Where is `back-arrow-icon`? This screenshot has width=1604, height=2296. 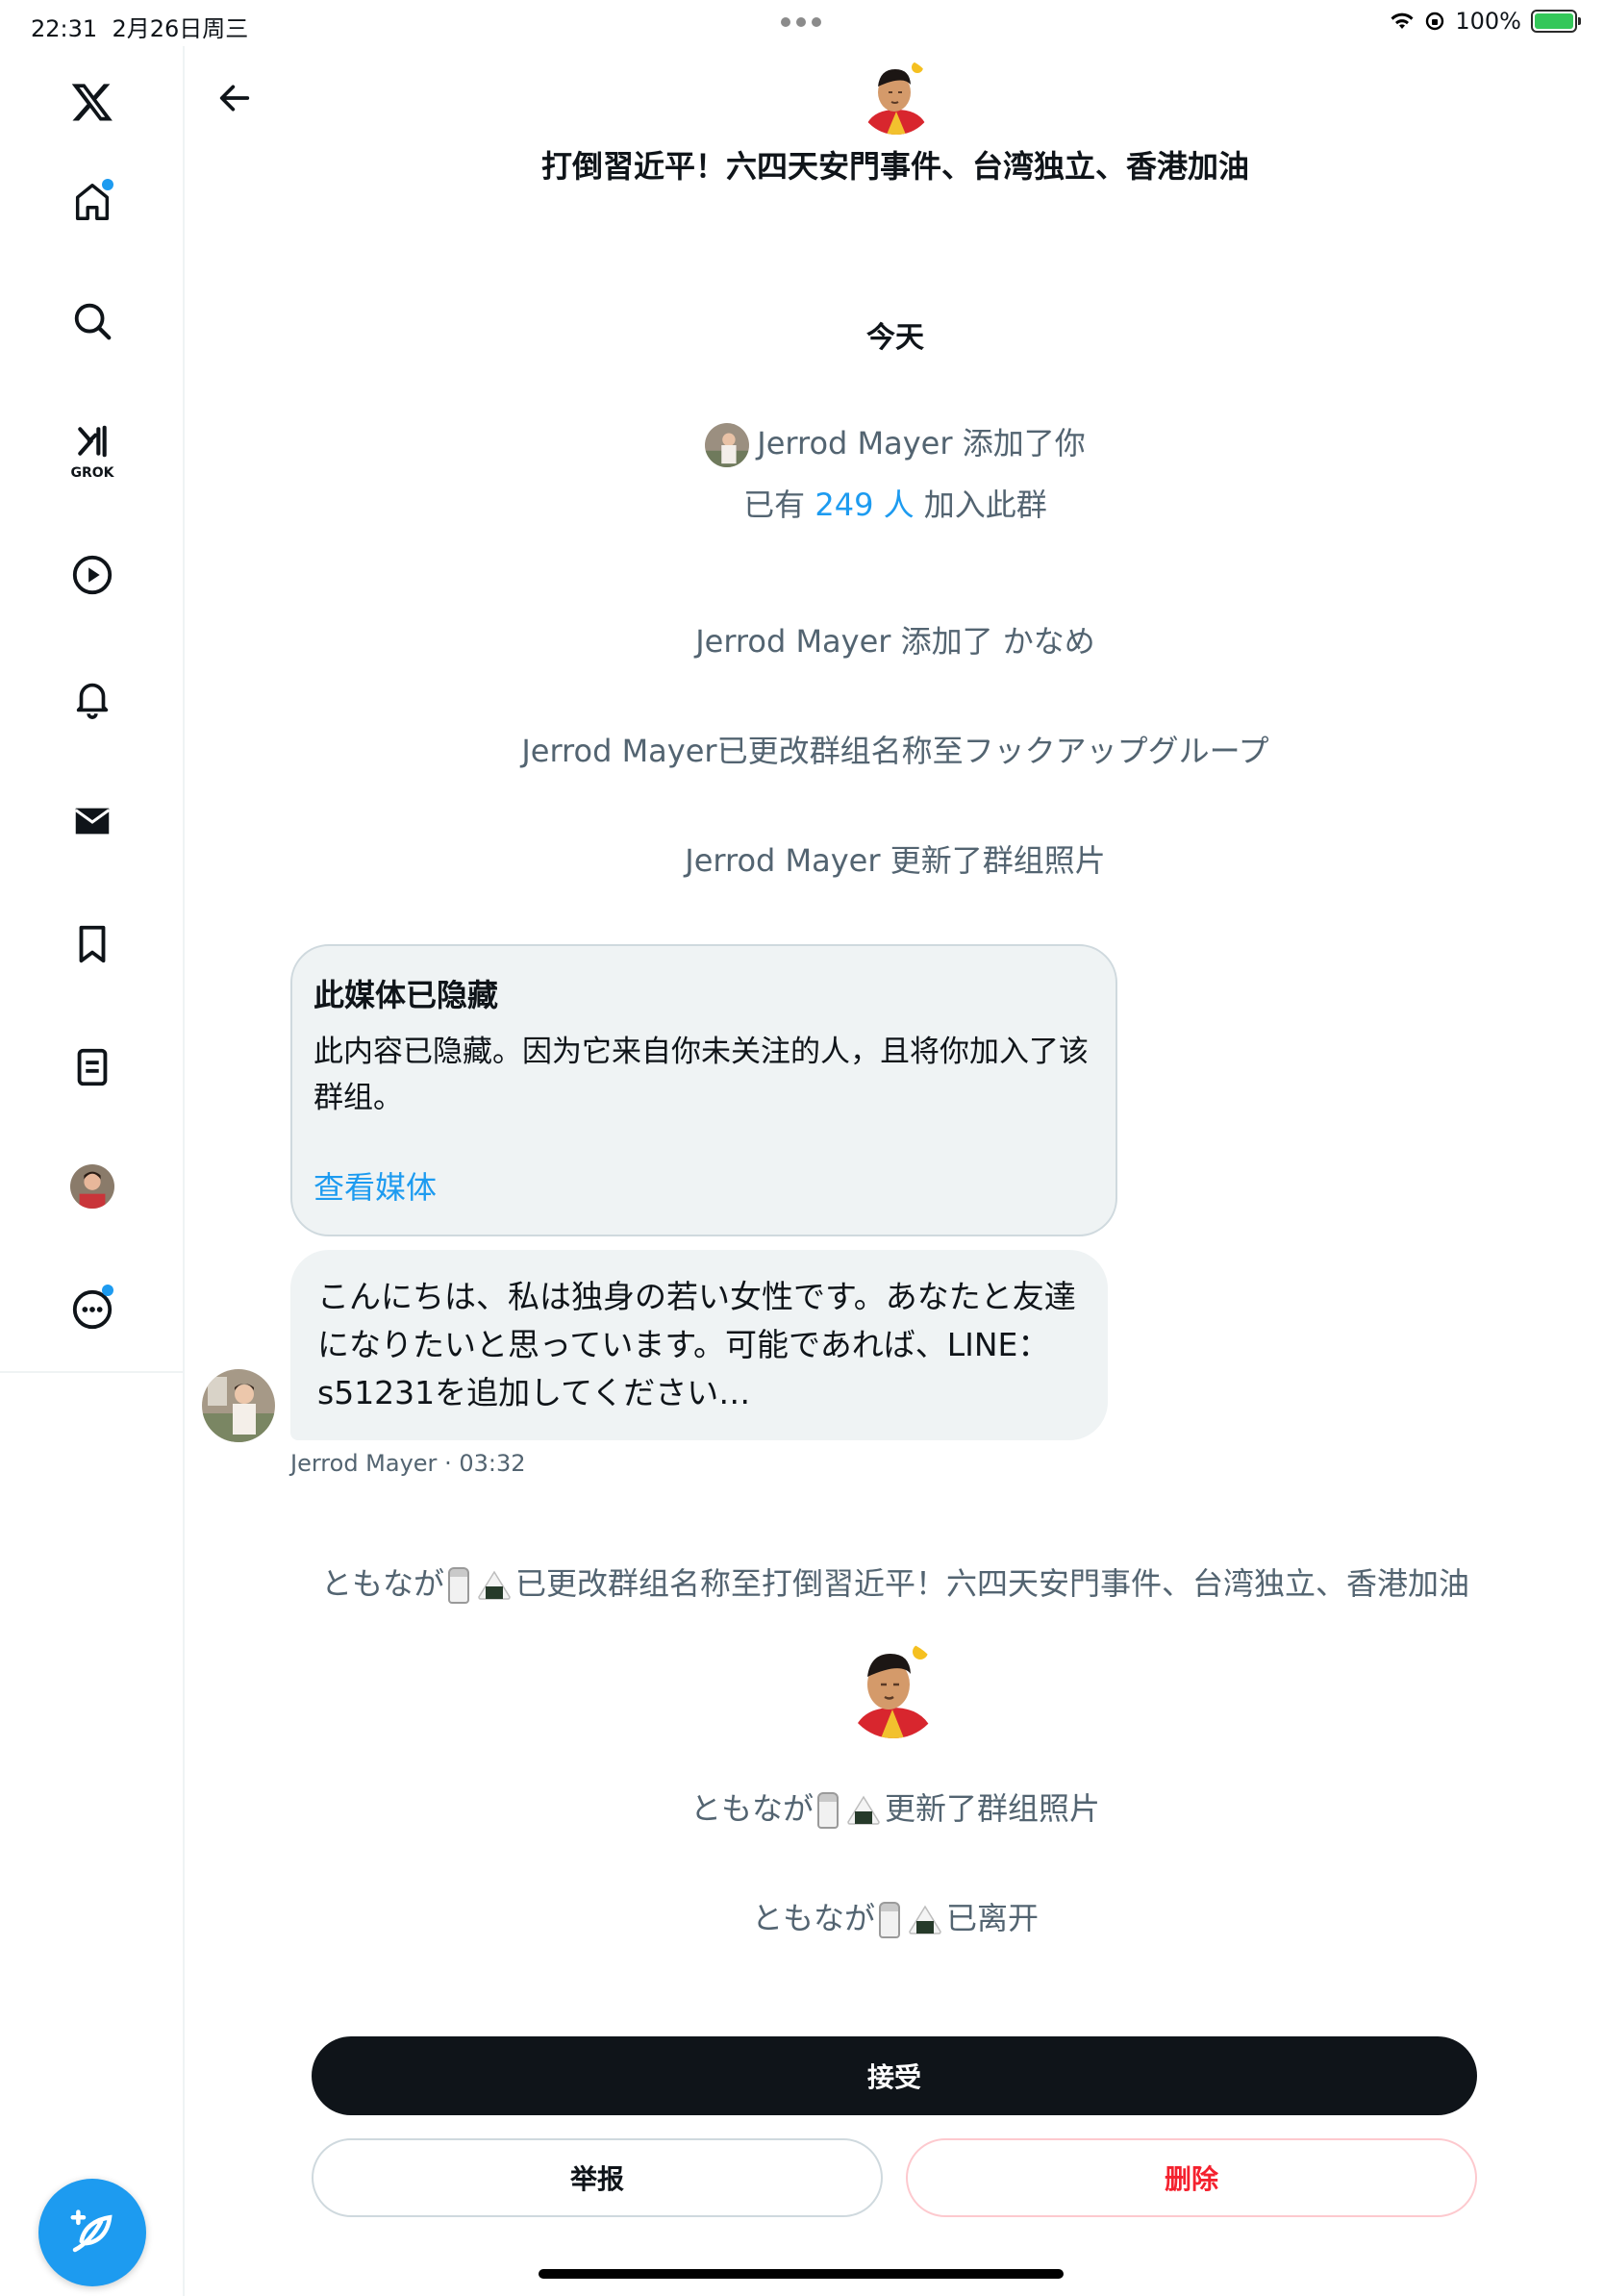 back-arrow-icon is located at coordinates (234, 98).